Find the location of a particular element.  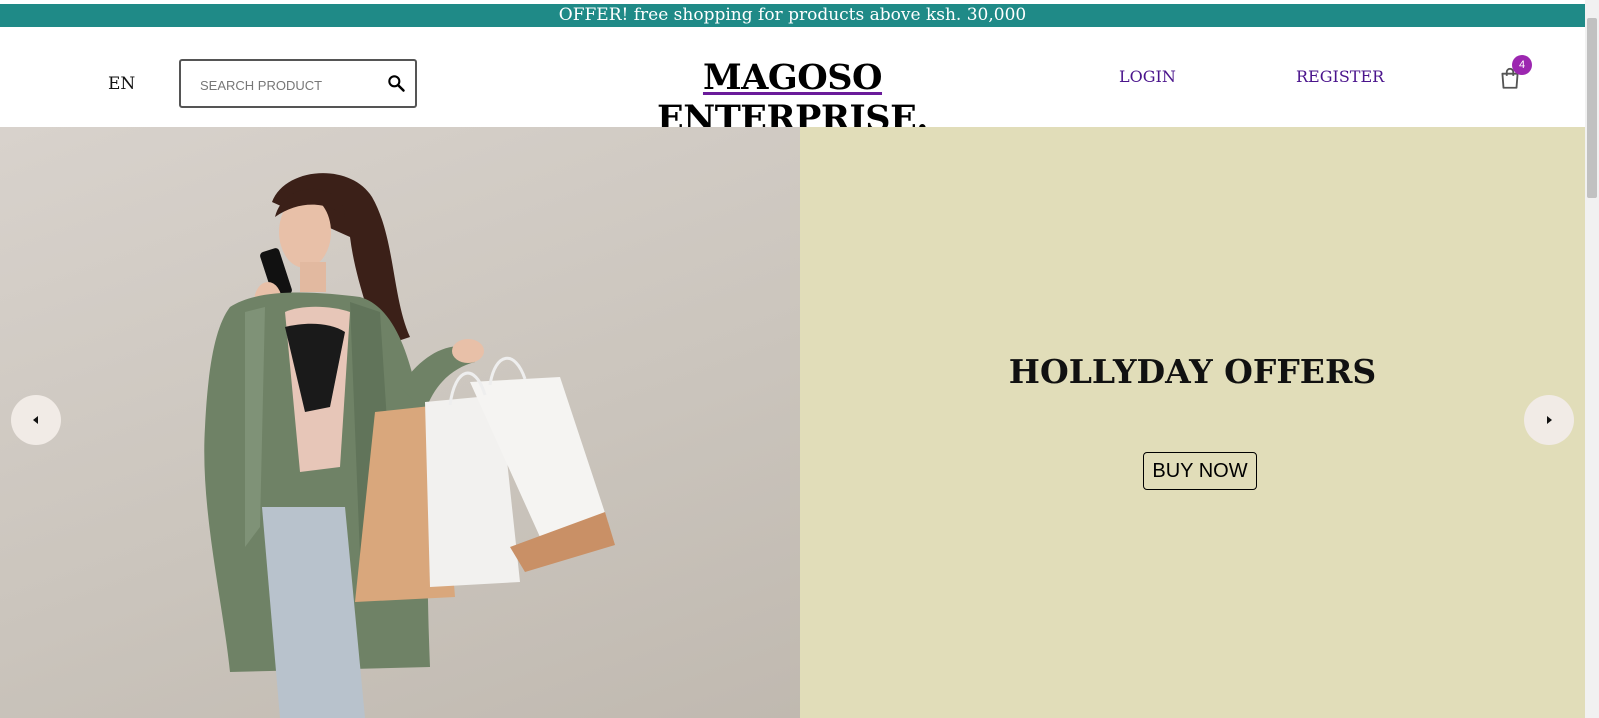

login-link: LOGIN is located at coordinates (1147, 76).